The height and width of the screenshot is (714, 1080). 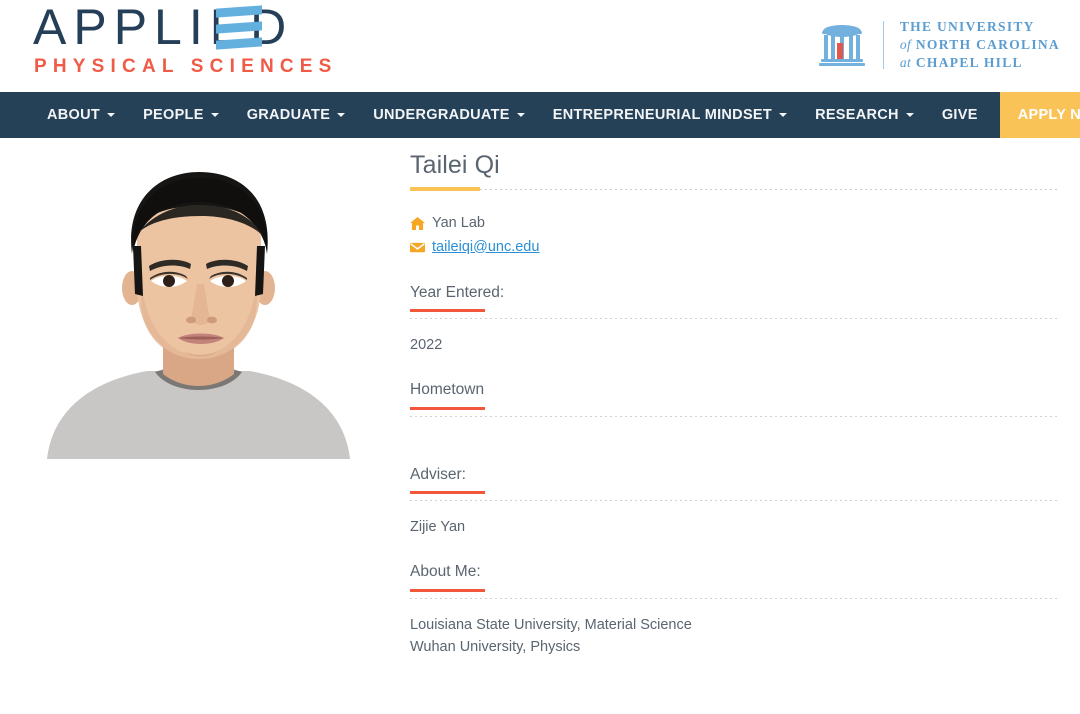 I want to click on page-title: Tailei Qi, so click(x=455, y=165).